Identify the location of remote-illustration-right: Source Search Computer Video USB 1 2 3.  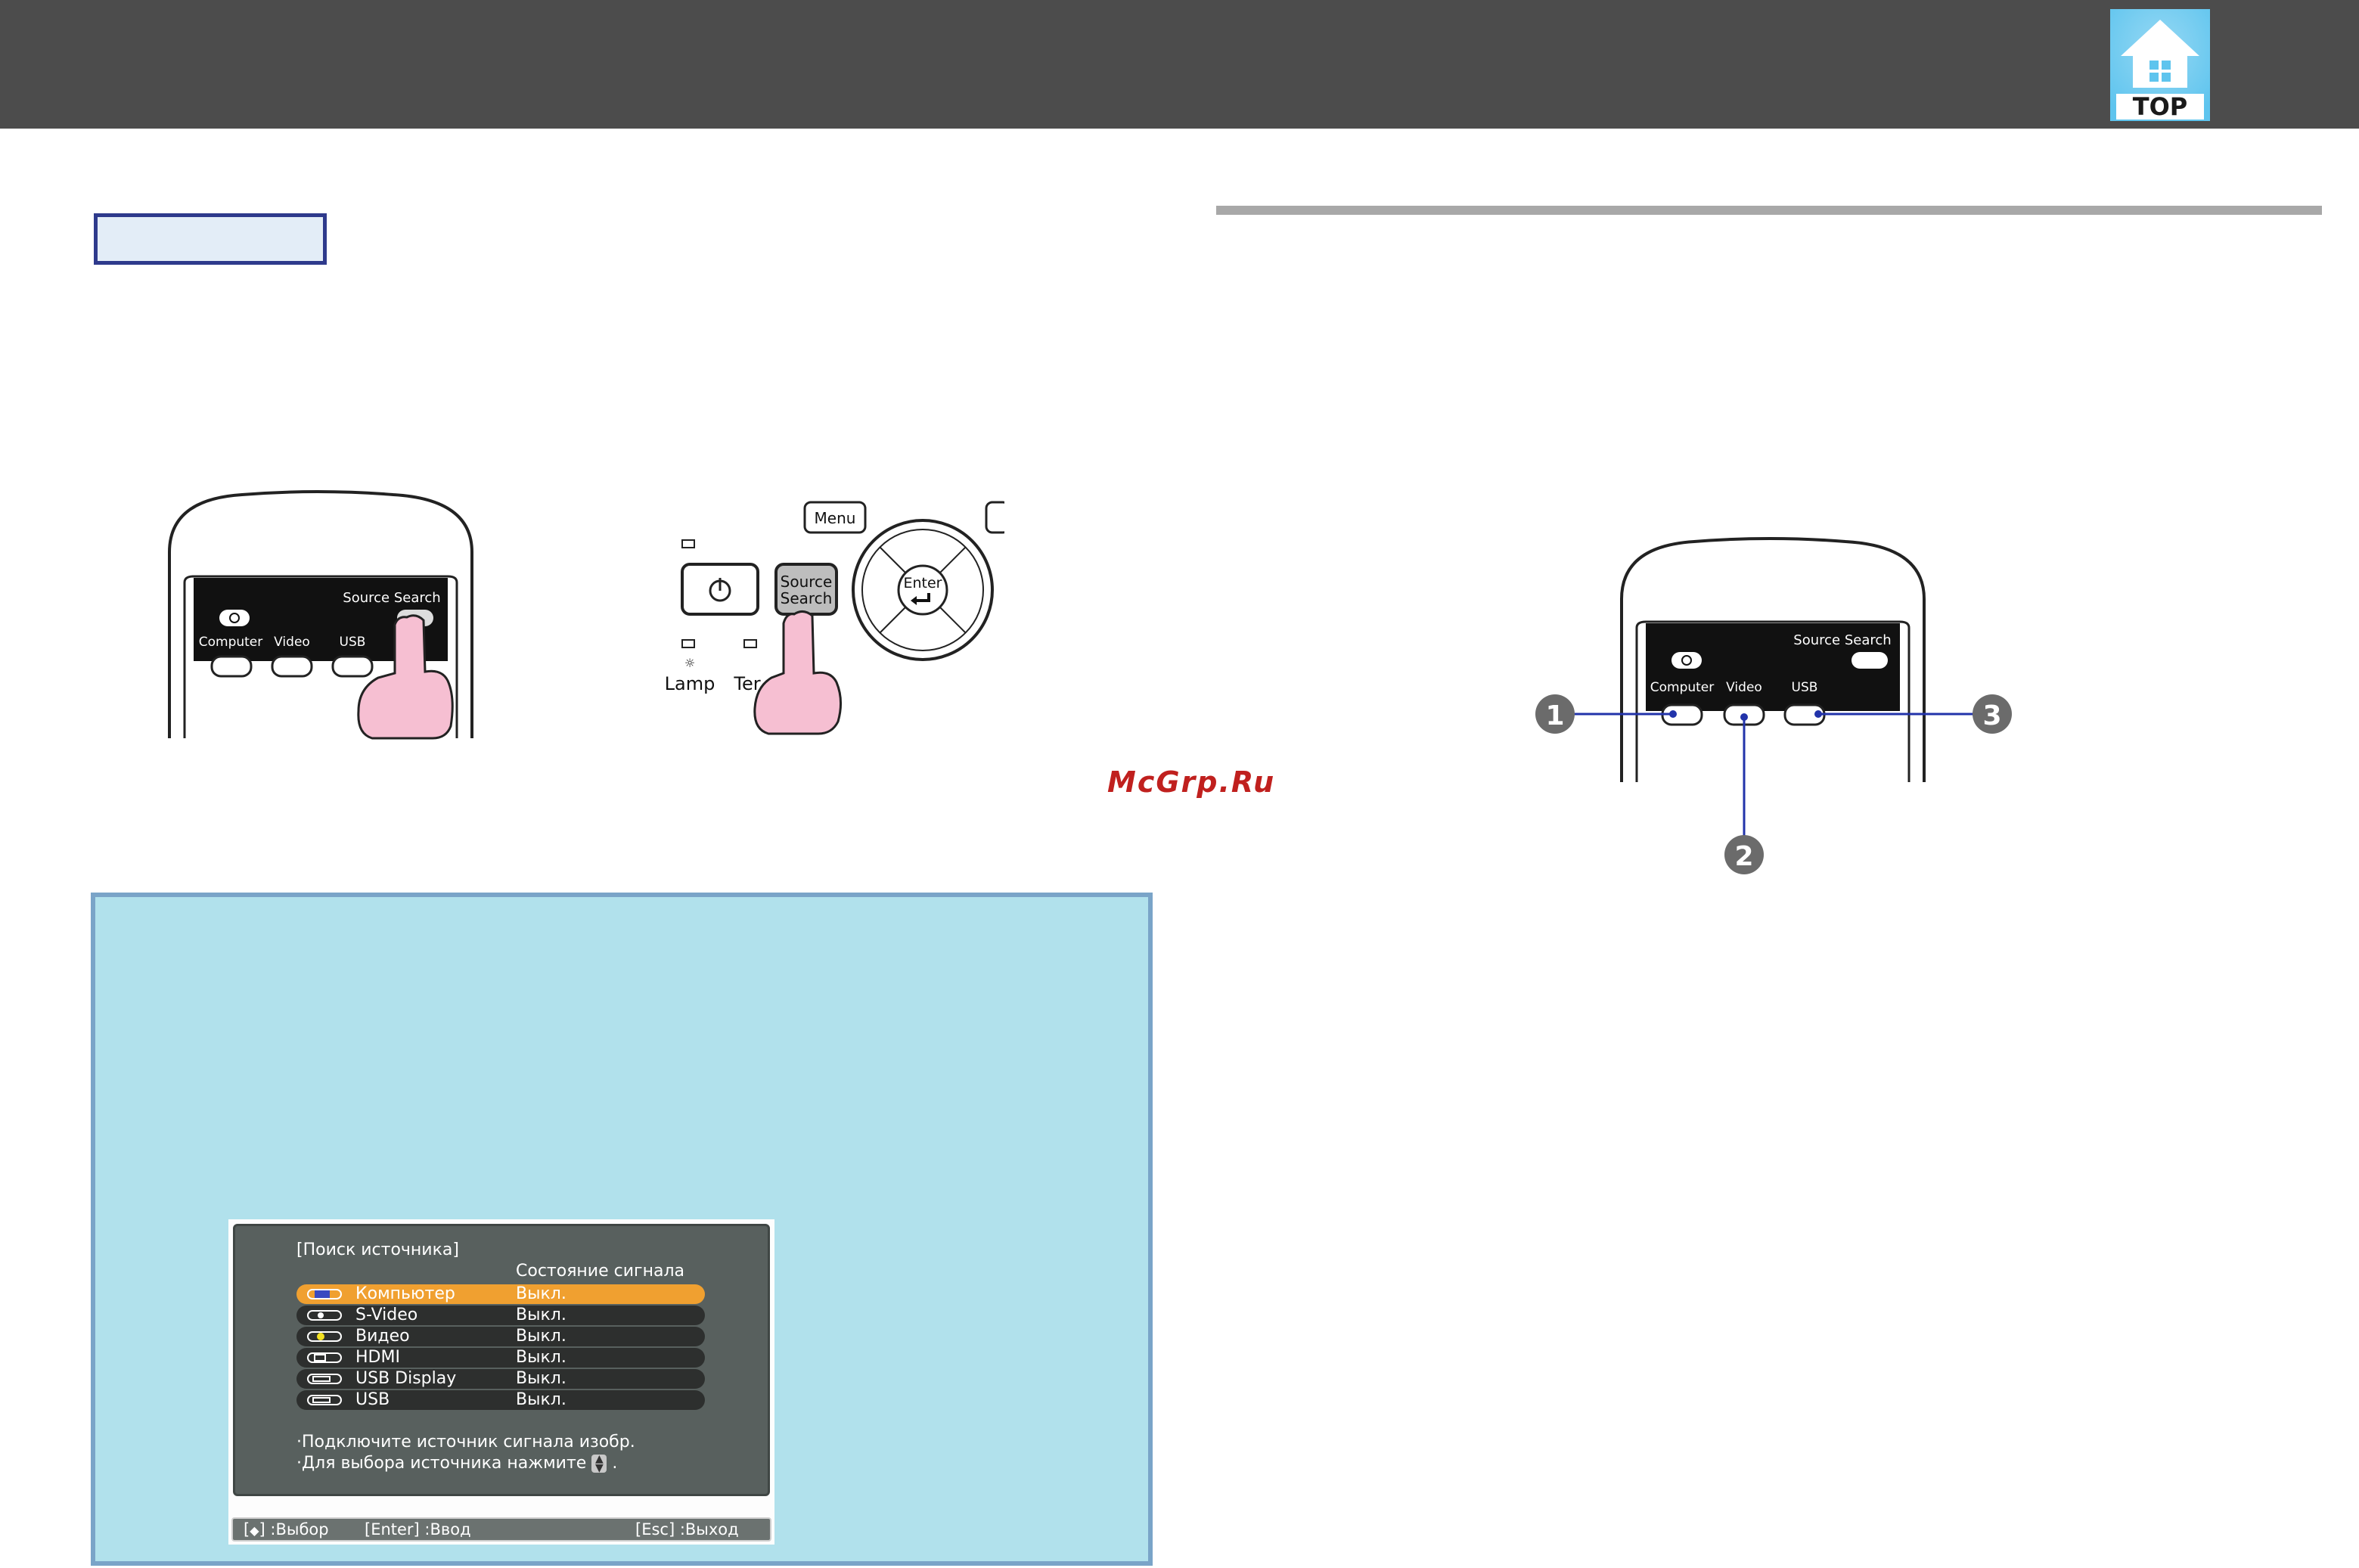
(1774, 706).